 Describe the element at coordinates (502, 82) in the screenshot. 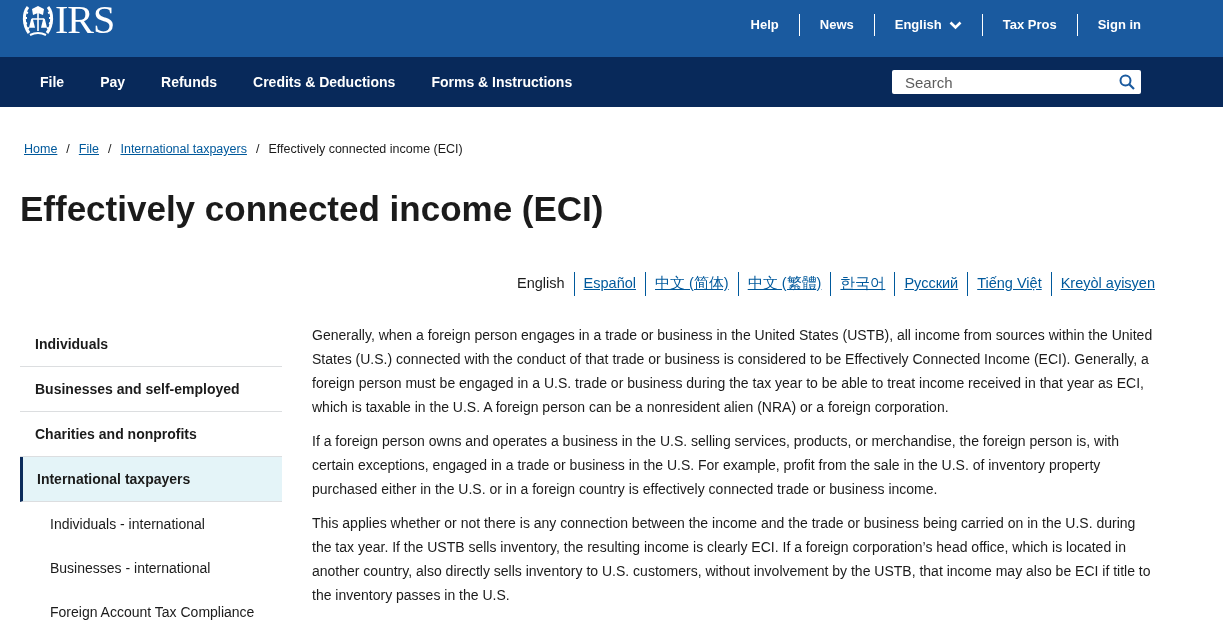

I see `nav-link: Forms & Instructions` at that location.